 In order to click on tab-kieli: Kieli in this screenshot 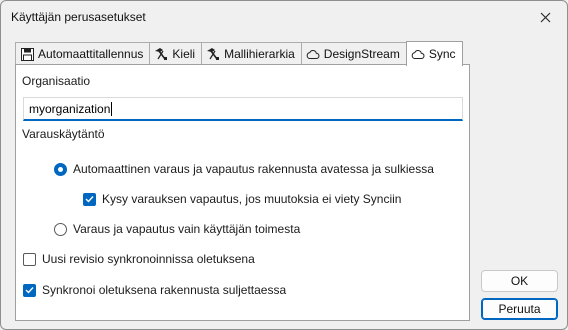, I will do `click(176, 53)`.